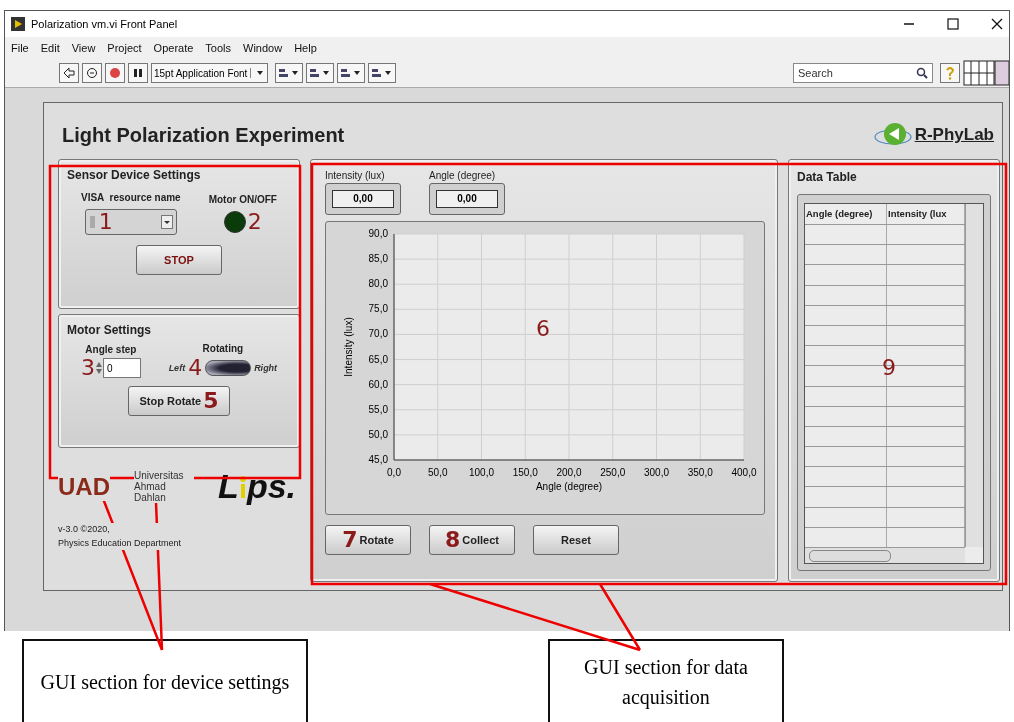 The height and width of the screenshot is (722, 1014). Describe the element at coordinates (228, 368) in the screenshot. I see `direction-switch` at that location.